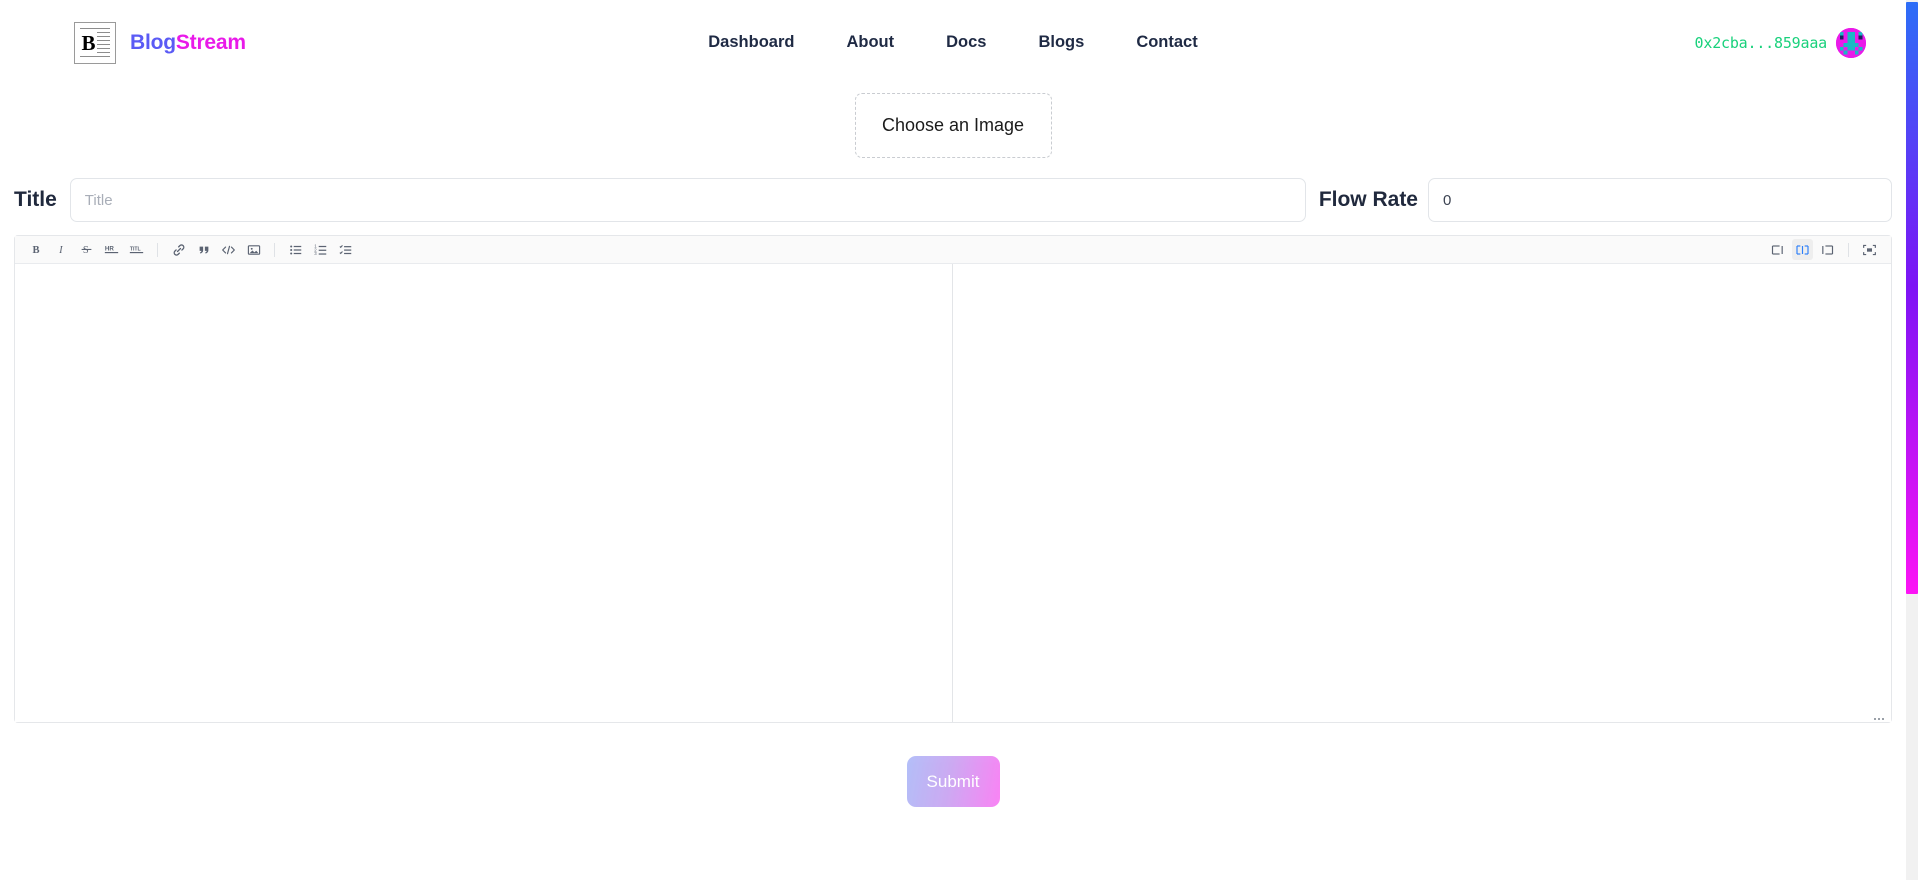 The height and width of the screenshot is (880, 1918). What do you see at coordinates (178, 249) in the screenshot?
I see `link-icon` at bounding box center [178, 249].